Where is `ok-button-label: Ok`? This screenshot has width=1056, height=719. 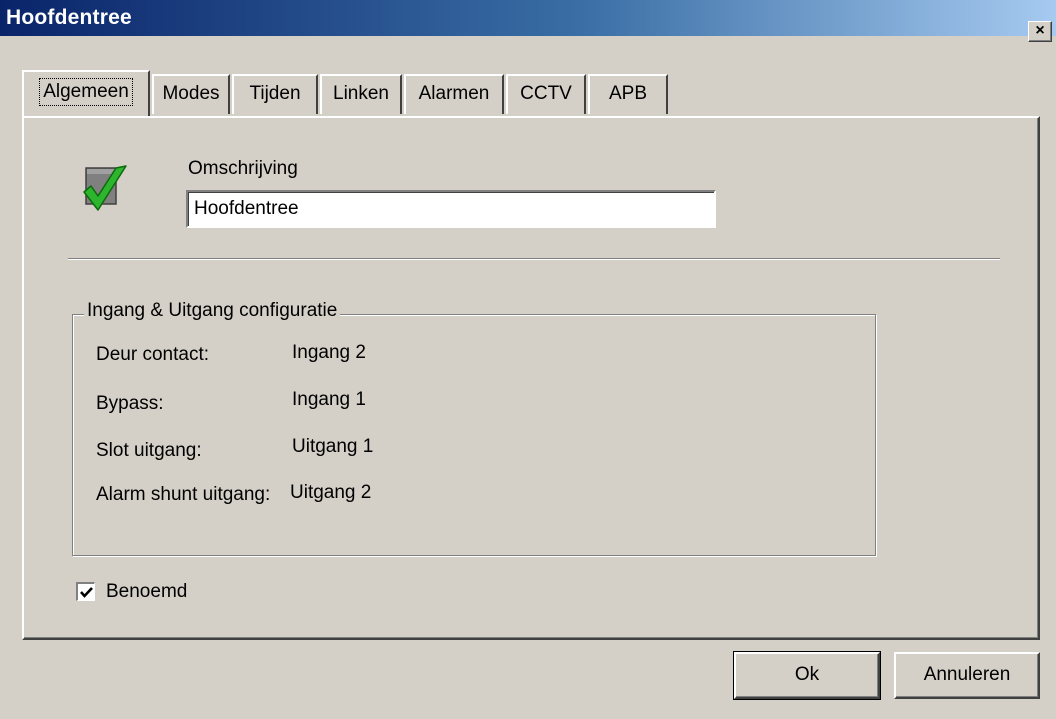
ok-button-label: Ok is located at coordinates (807, 674).